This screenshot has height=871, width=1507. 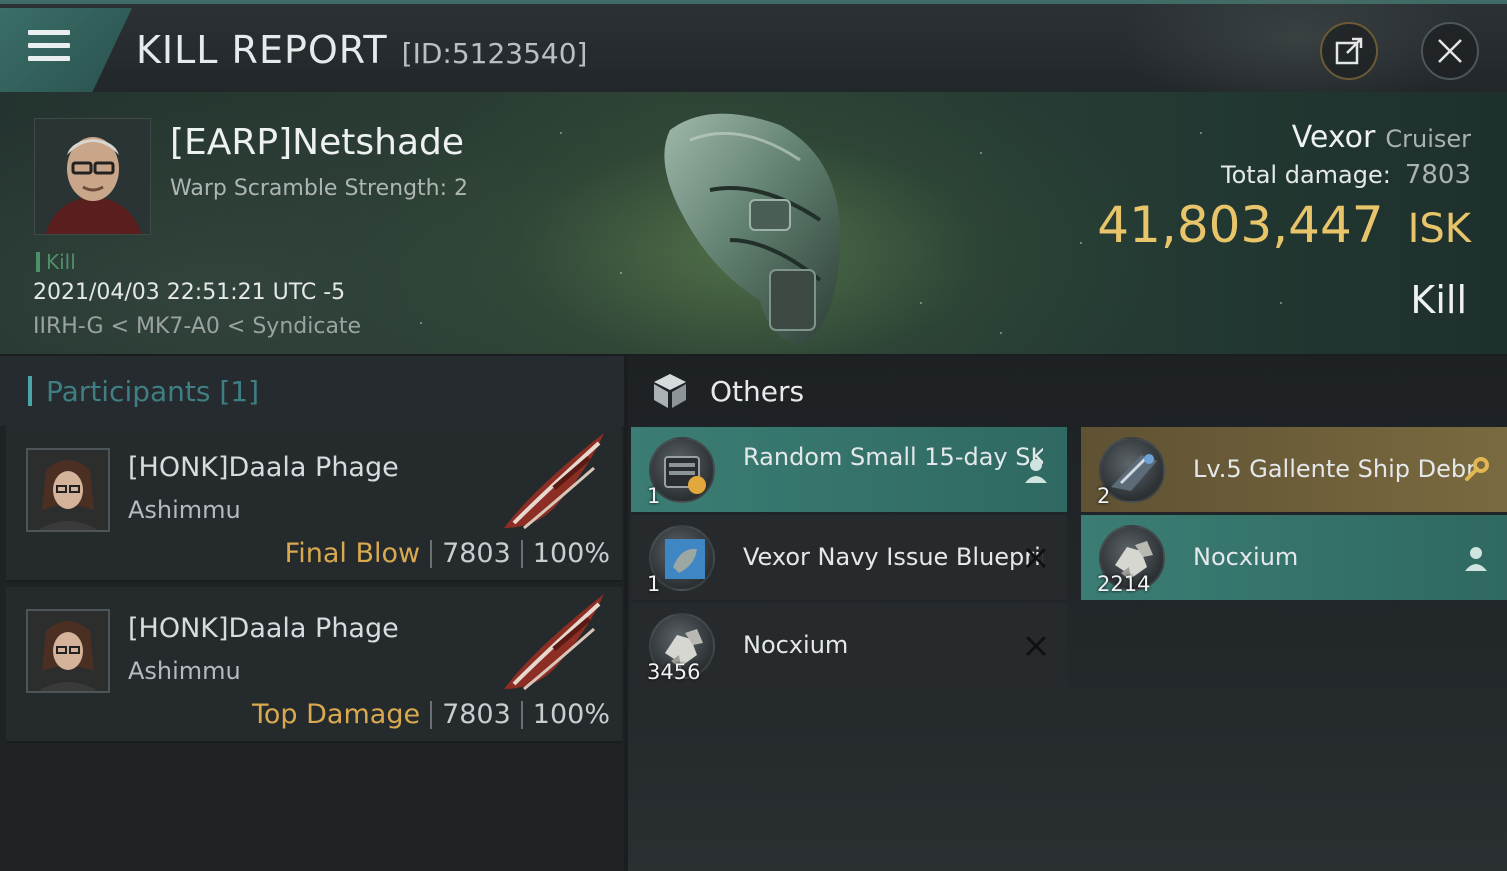 What do you see at coordinates (1124, 584) in the screenshot?
I see `item-quantity: 2214` at bounding box center [1124, 584].